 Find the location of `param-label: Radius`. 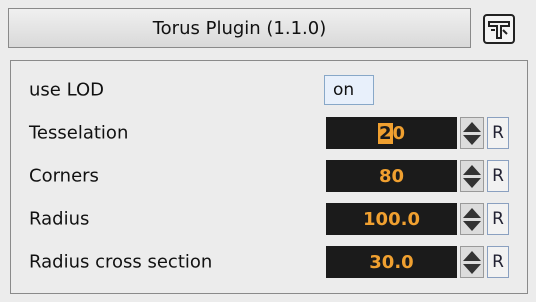

param-label: Radius is located at coordinates (59, 219).